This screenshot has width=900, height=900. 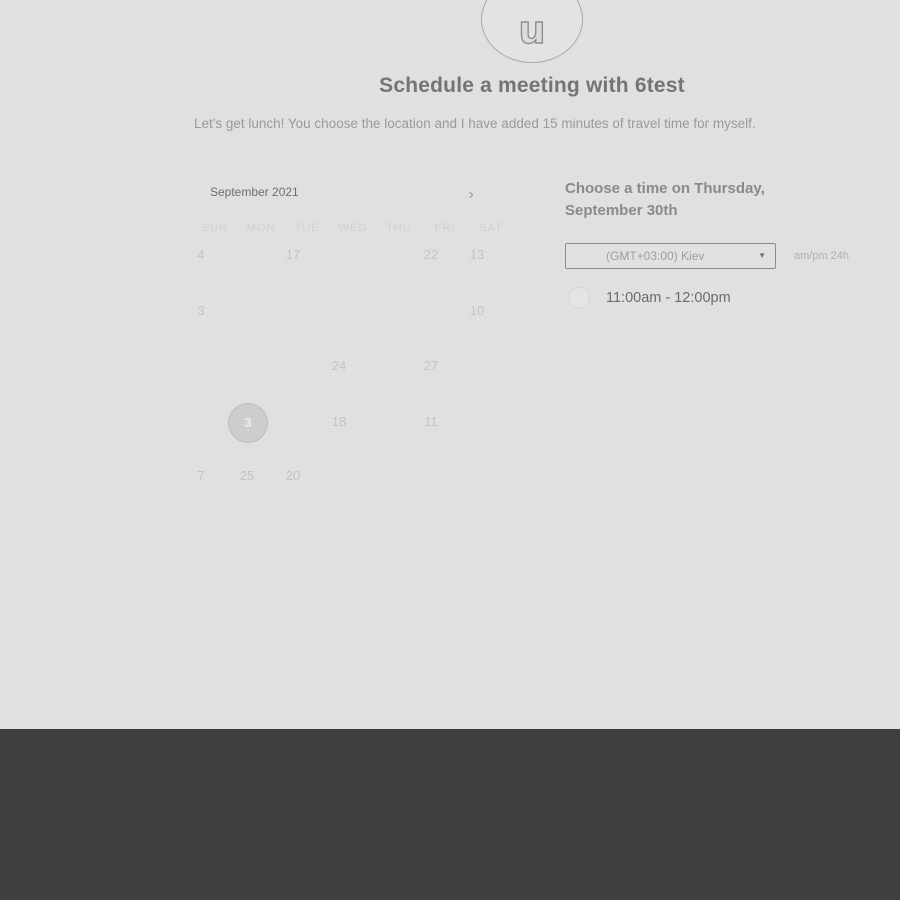 I want to click on calendar-day: 27, so click(x=431, y=366).